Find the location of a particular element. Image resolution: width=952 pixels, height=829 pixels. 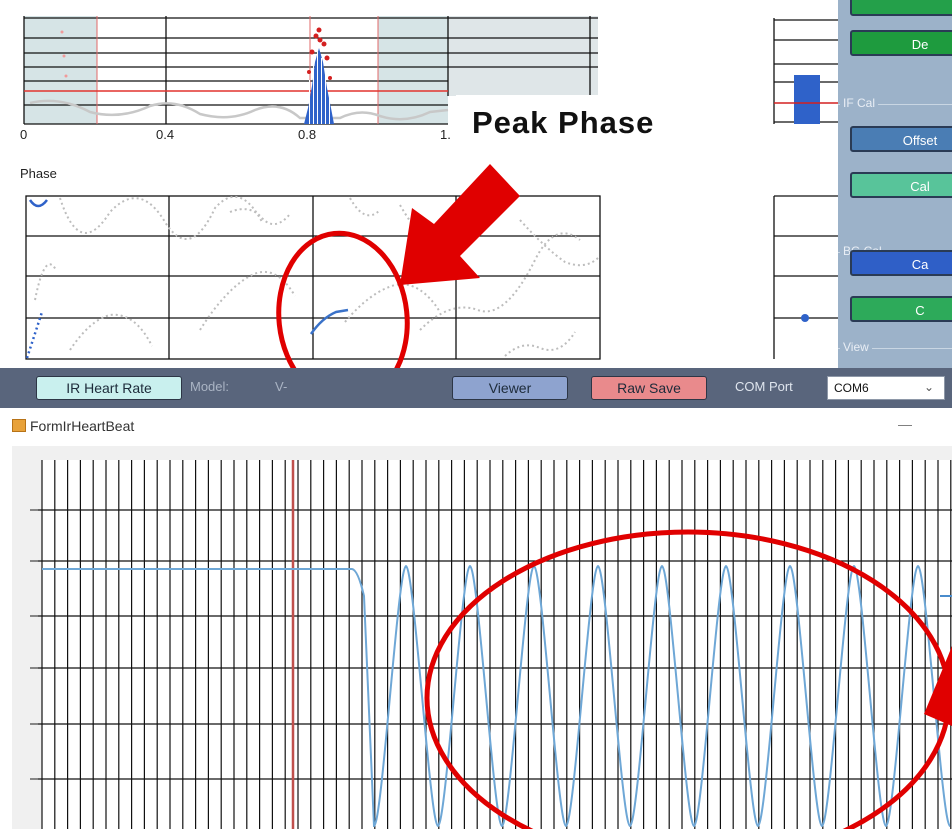

com-port-value: COM6 is located at coordinates (851, 388).